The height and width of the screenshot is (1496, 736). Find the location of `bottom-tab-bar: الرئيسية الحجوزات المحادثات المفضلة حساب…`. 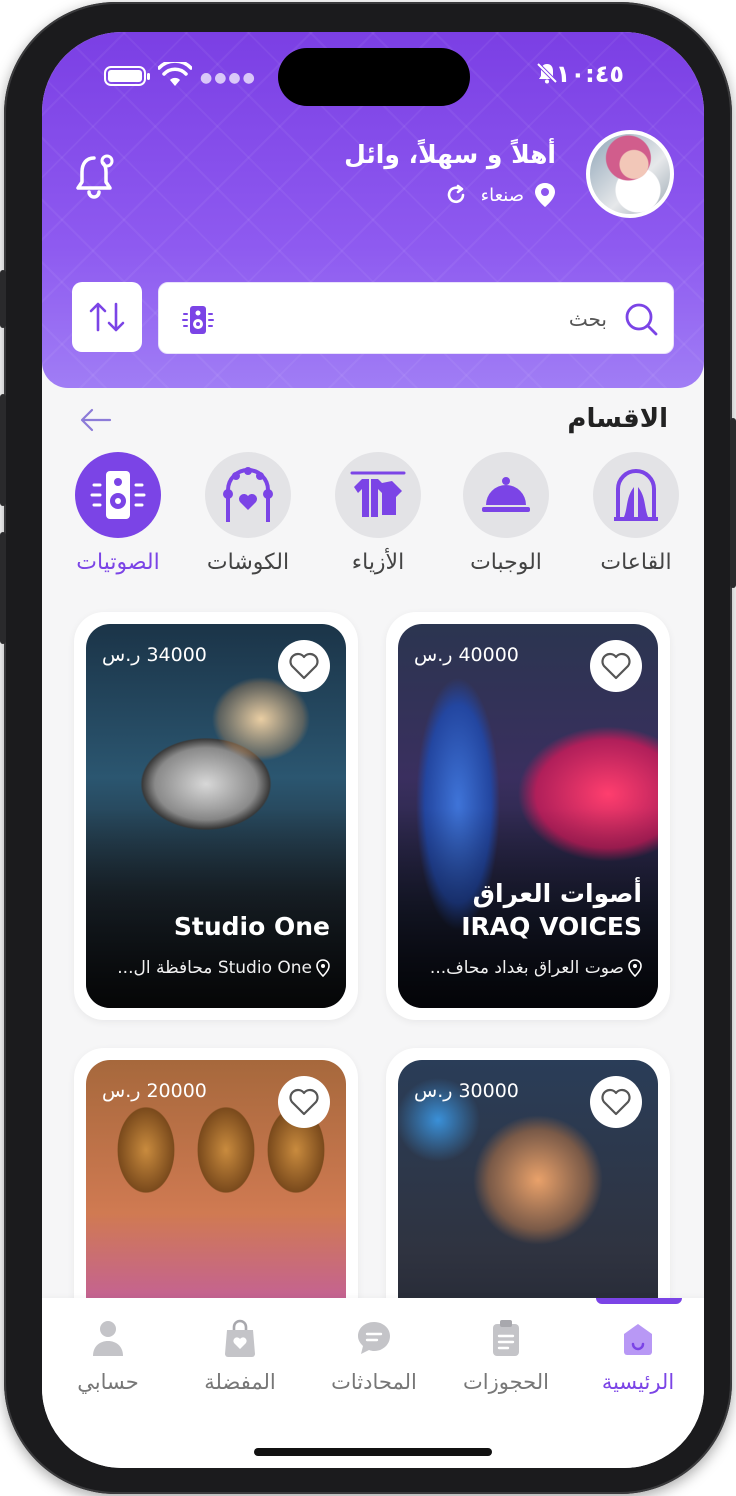

bottom-tab-bar: الرئيسية الحجوزات المحادثات المفضلة حساب… is located at coordinates (373, 1383).